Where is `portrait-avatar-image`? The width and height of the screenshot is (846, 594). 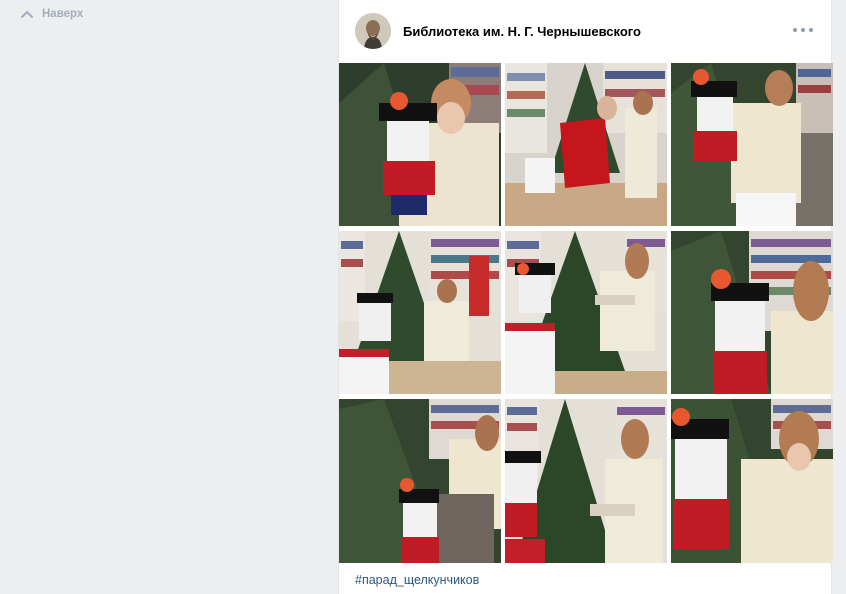
portrait-avatar-image is located at coordinates (373, 31).